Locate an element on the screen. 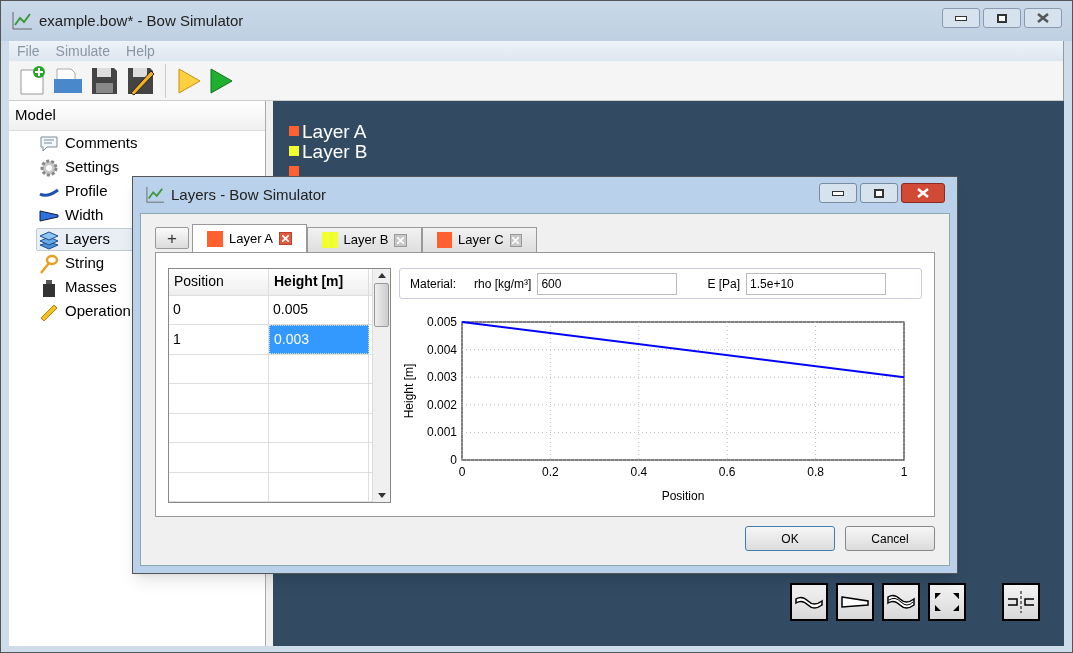  field-label: E [Pa] is located at coordinates (724, 284).